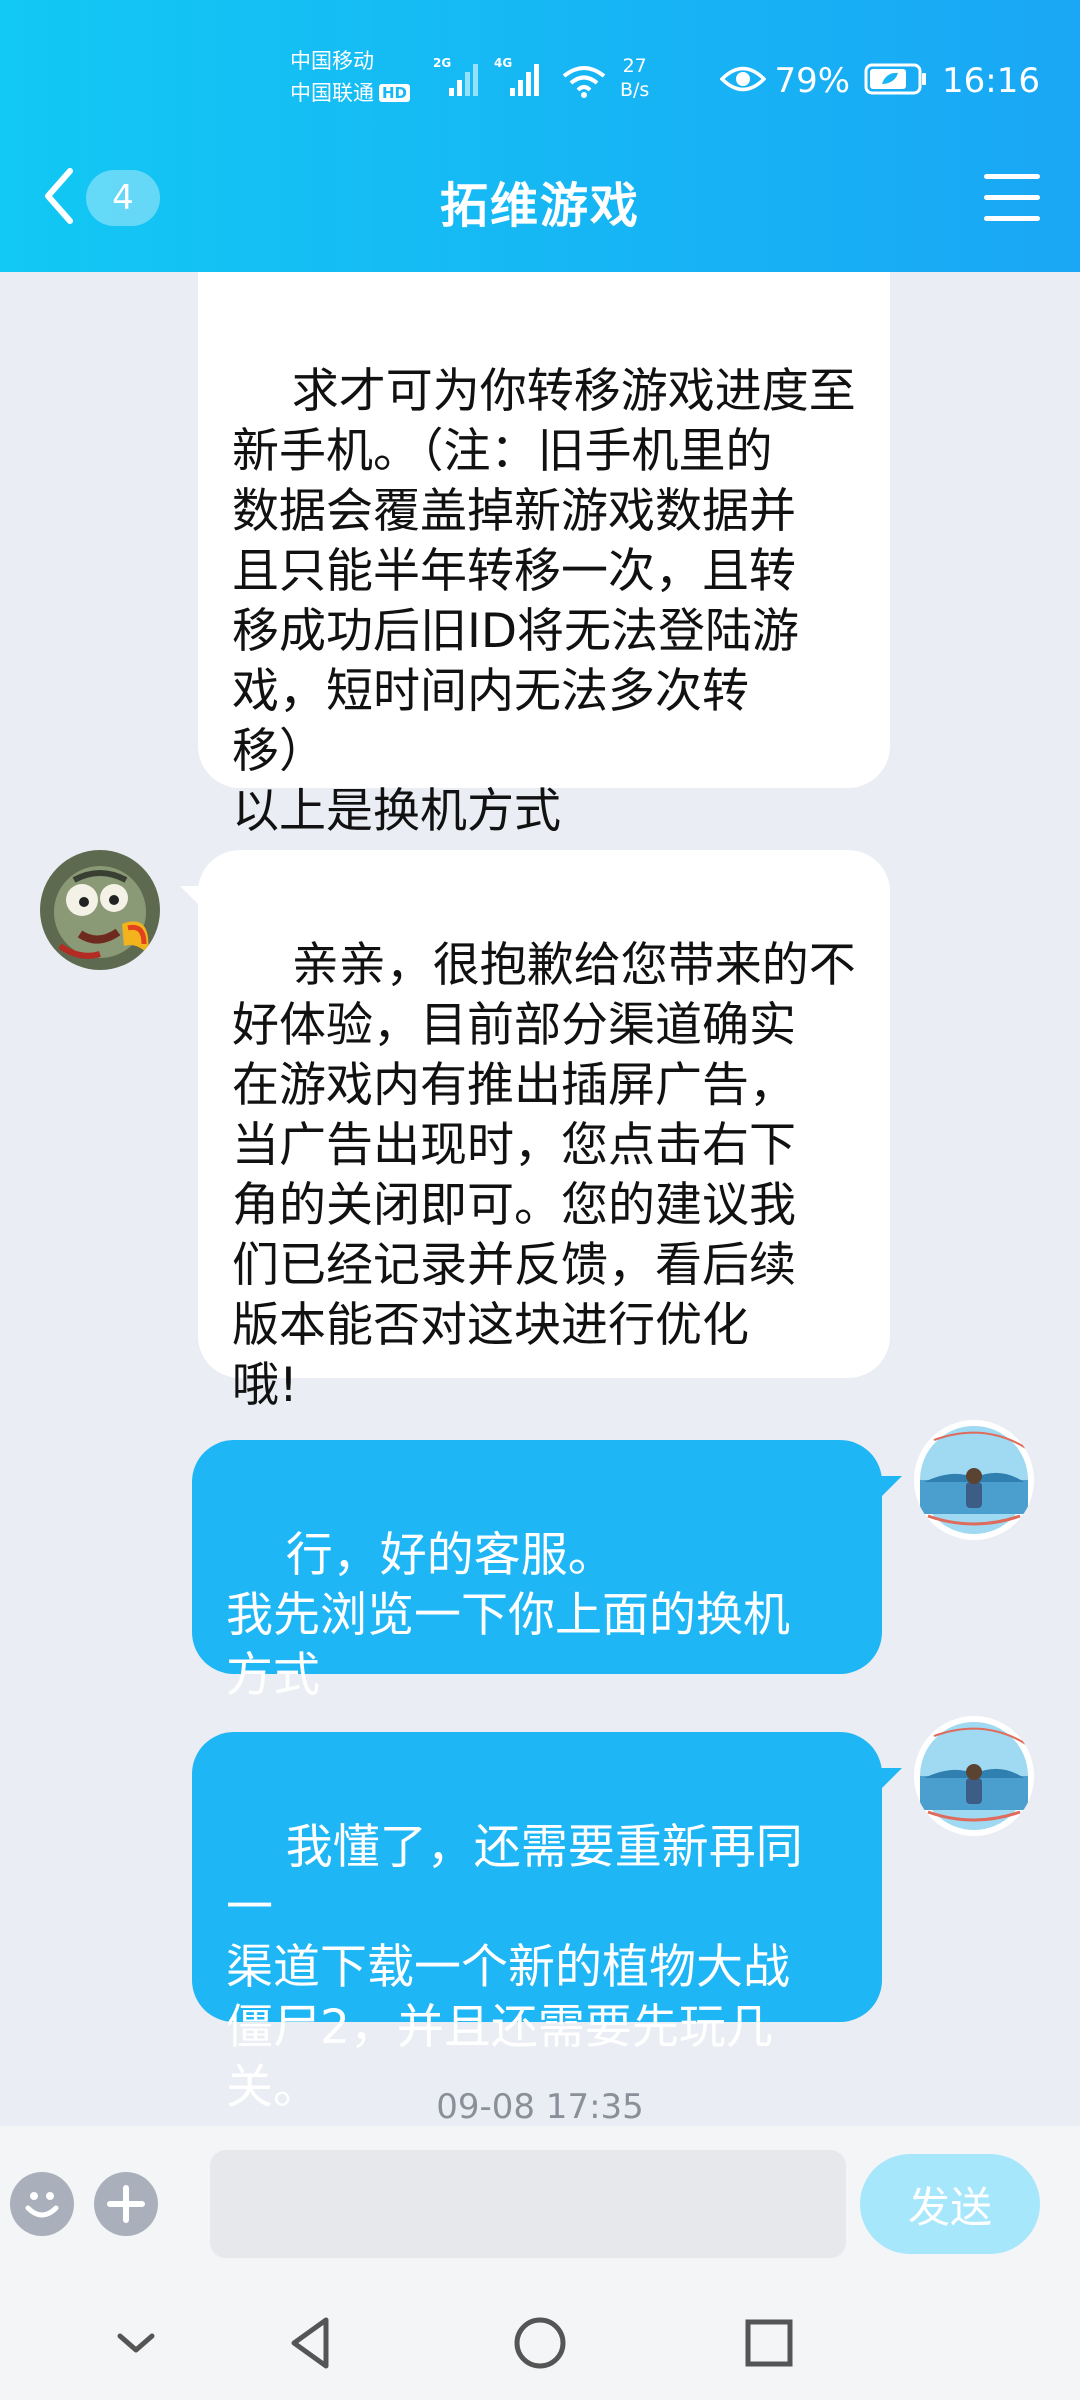 This screenshot has width=1080, height=2400. I want to click on back-button: 4, so click(107, 198).